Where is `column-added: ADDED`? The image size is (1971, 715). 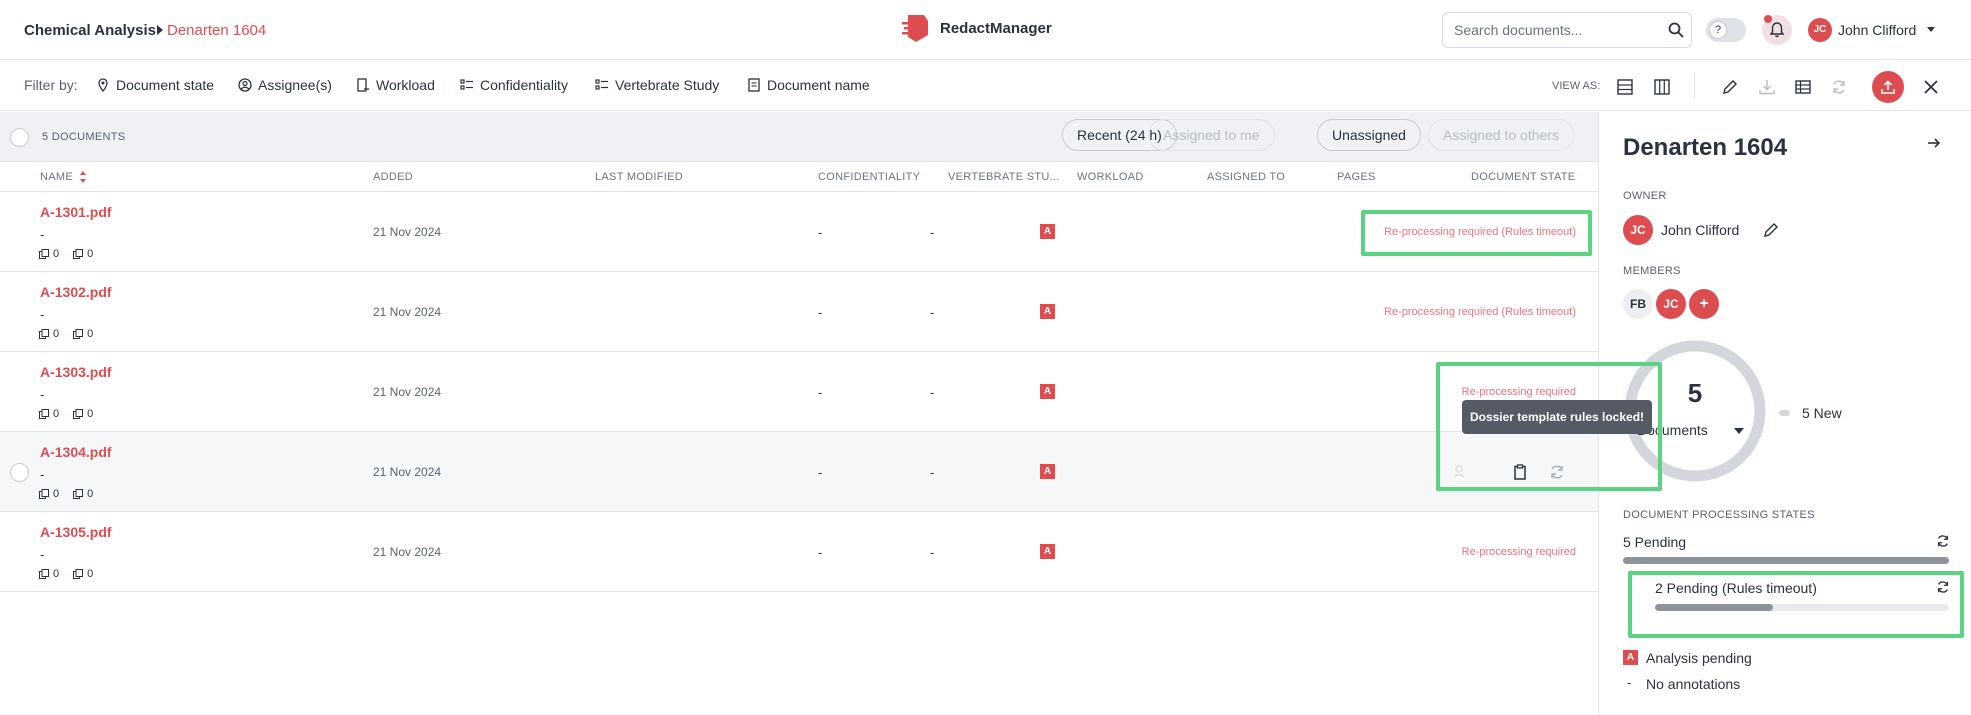 column-added: ADDED is located at coordinates (393, 177).